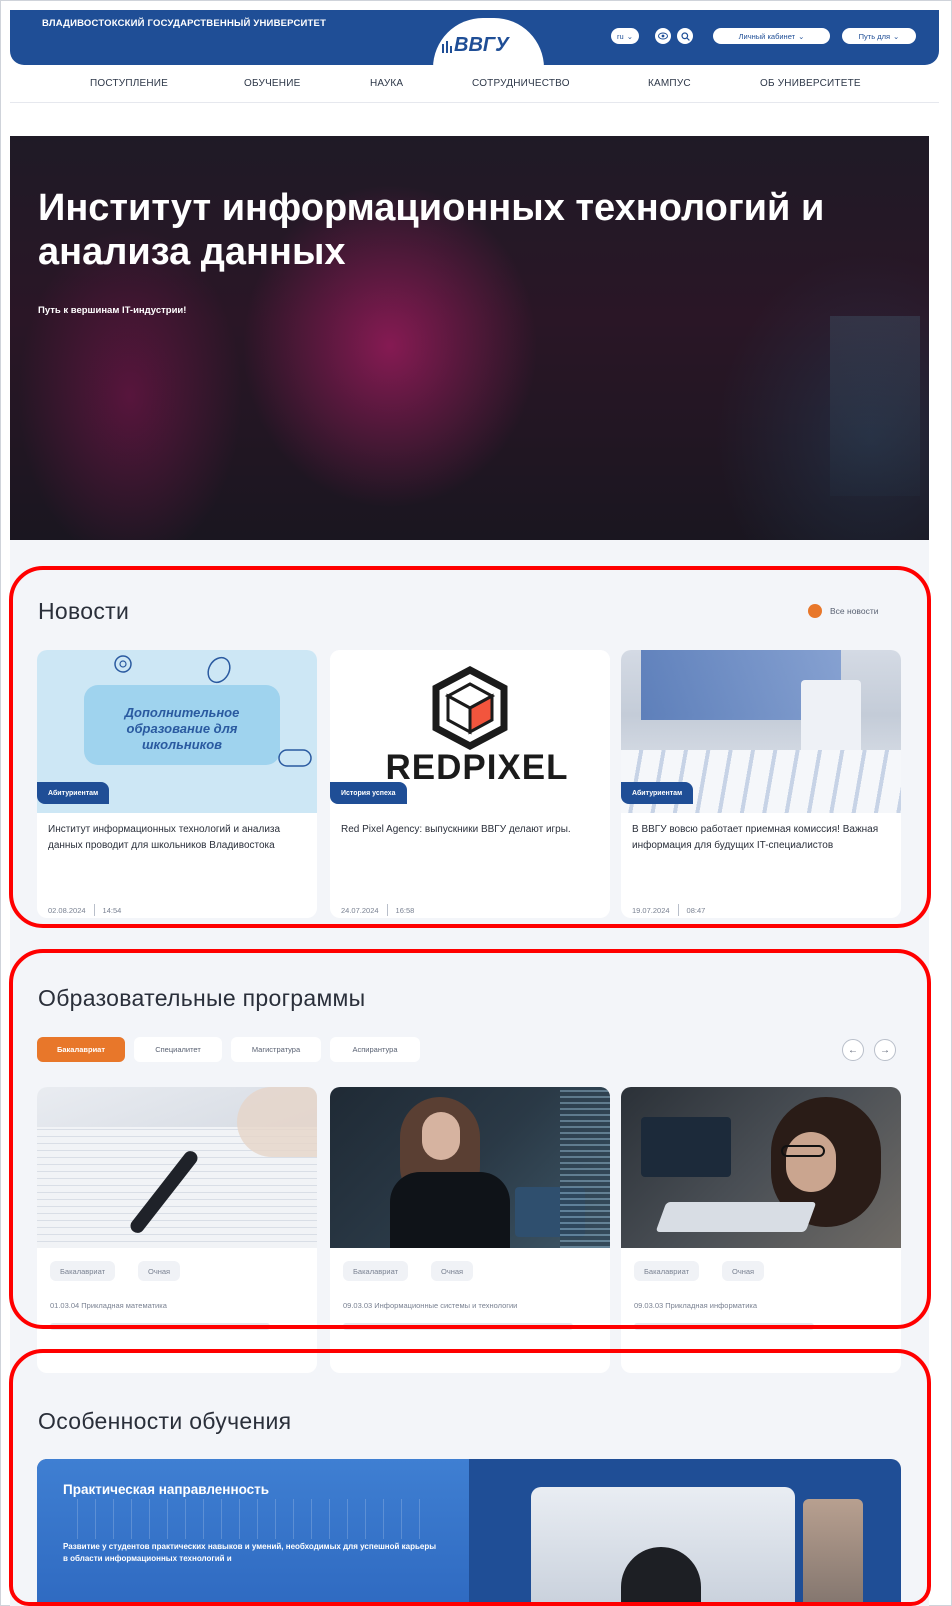 The height and width of the screenshot is (1606, 952). I want to click on arrow-left-icon: ←, so click(853, 1050).